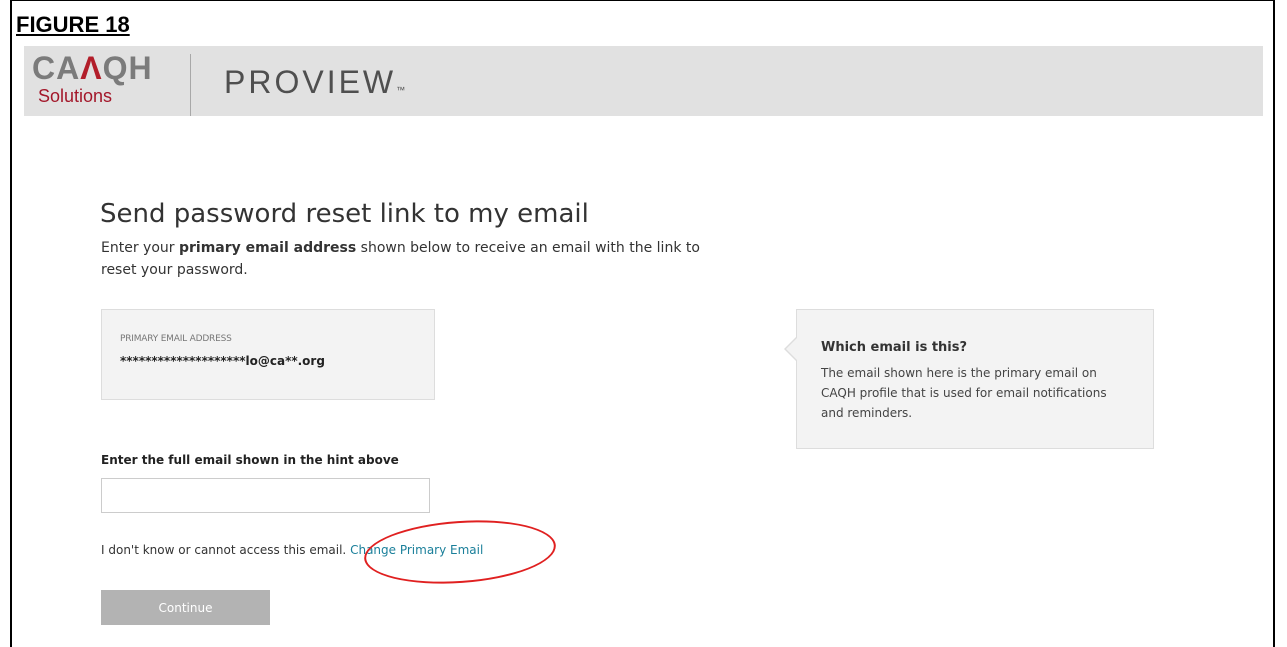 Image resolution: width=1287 pixels, height=647 pixels. I want to click on product-name: PROVIEW™, so click(314, 86).